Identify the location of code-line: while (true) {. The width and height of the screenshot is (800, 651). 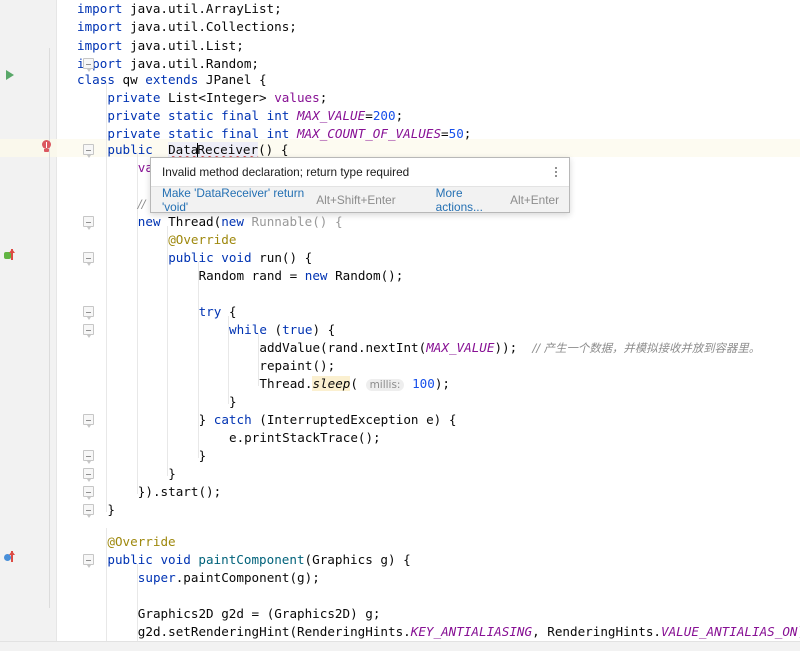
(282, 330).